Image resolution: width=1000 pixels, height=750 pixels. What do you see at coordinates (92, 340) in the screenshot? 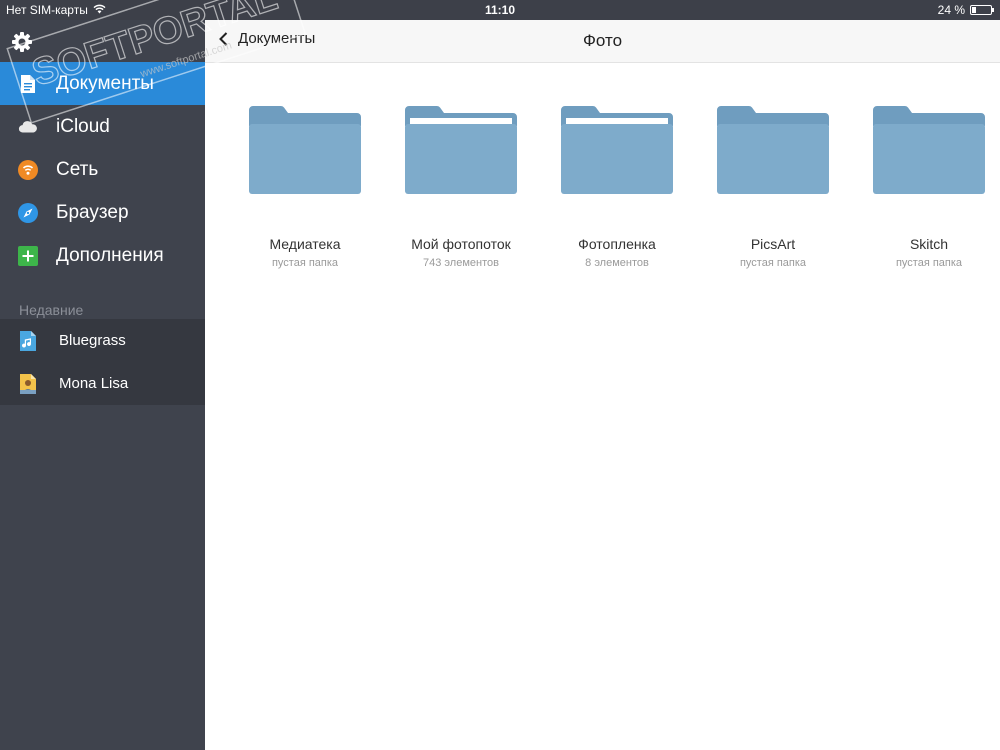
I see `recent-item-label: Bluegrass` at bounding box center [92, 340].